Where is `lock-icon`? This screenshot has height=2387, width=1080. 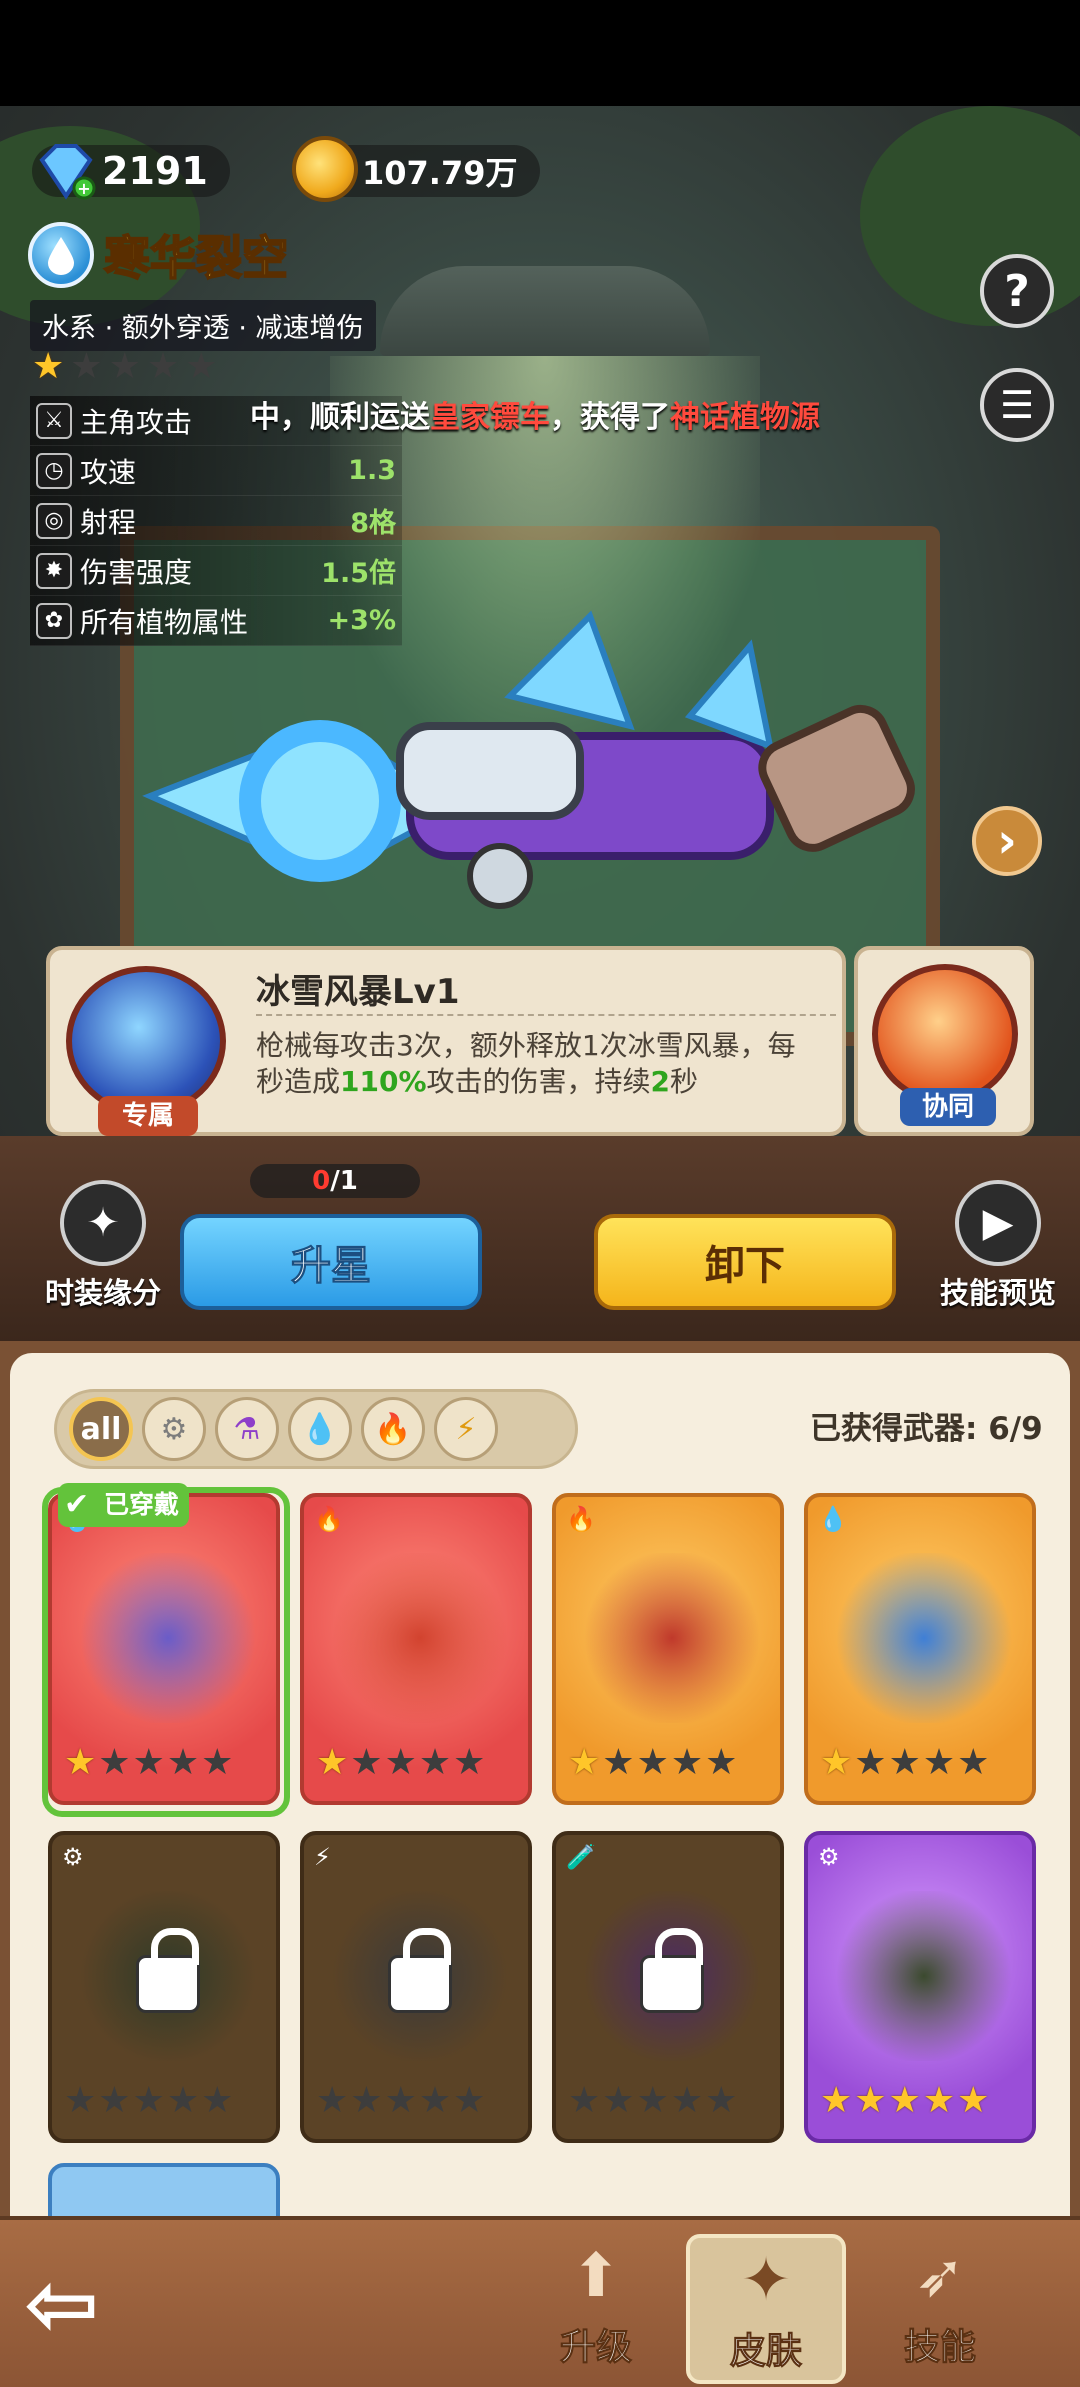
lock-icon is located at coordinates (420, 1970).